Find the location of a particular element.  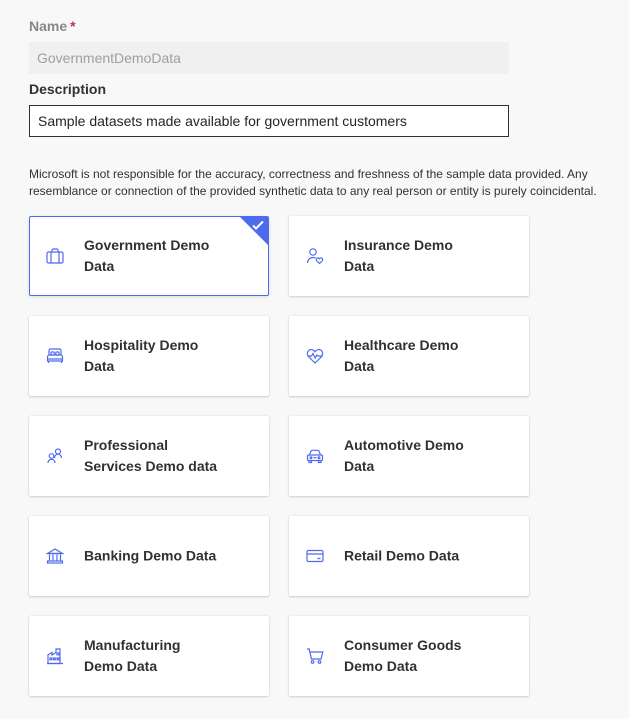

name-label-text: Name is located at coordinates (48, 26).